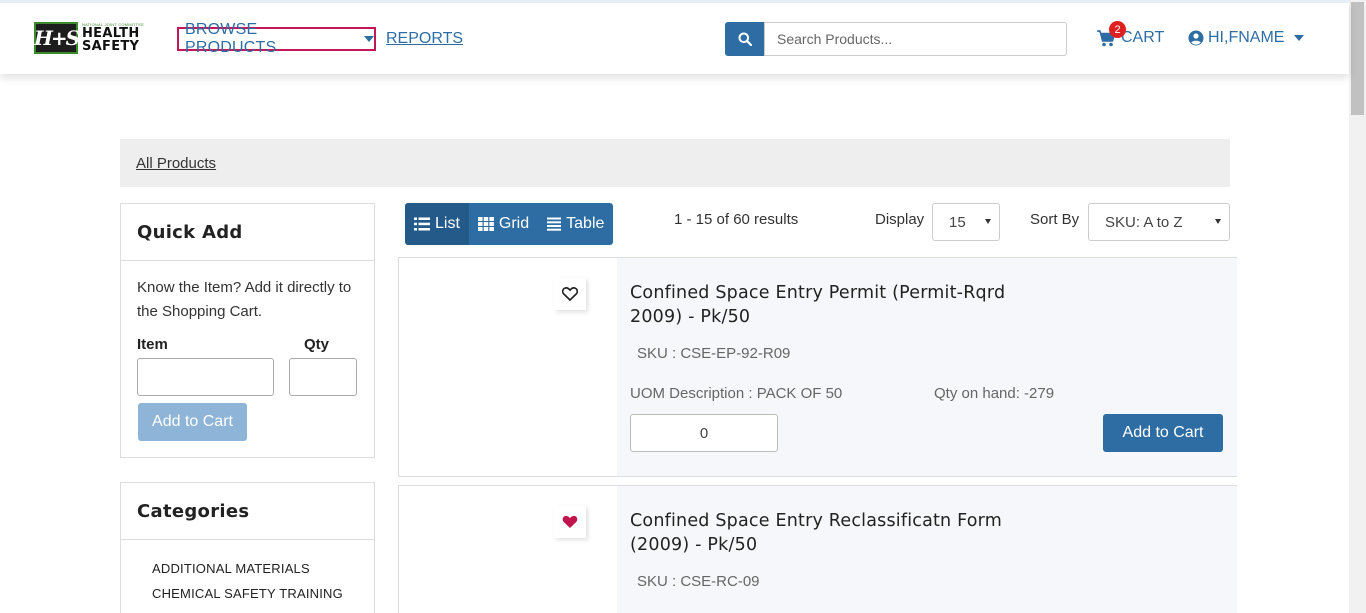 The image size is (1366, 613). I want to click on logo-mark: H+S, so click(57, 38).